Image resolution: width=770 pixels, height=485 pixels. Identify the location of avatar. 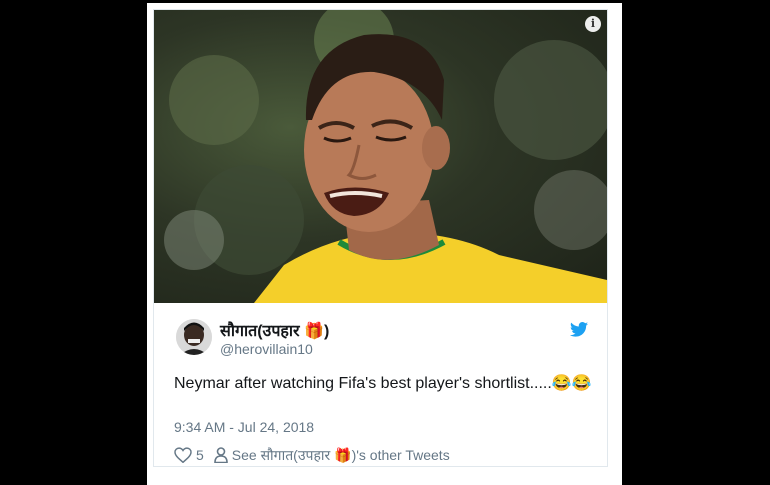
(194, 337).